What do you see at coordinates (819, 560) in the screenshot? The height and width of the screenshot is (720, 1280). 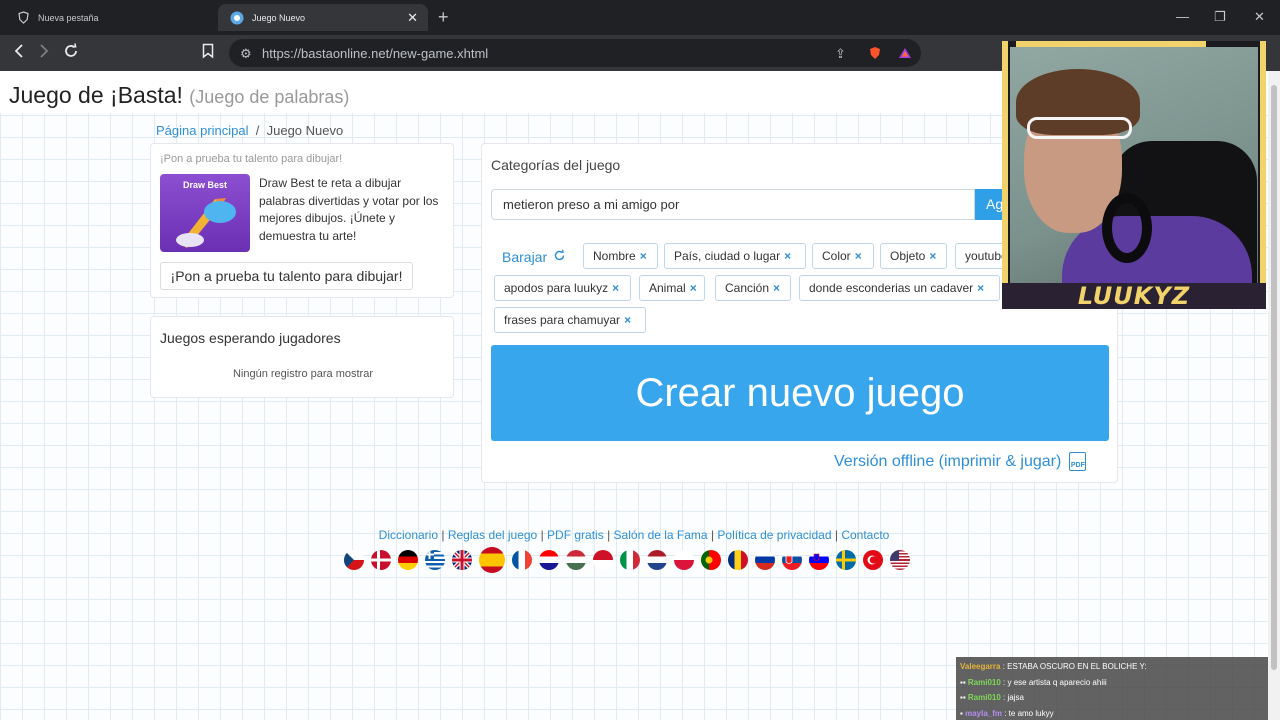 I see `flag-si-icon` at bounding box center [819, 560].